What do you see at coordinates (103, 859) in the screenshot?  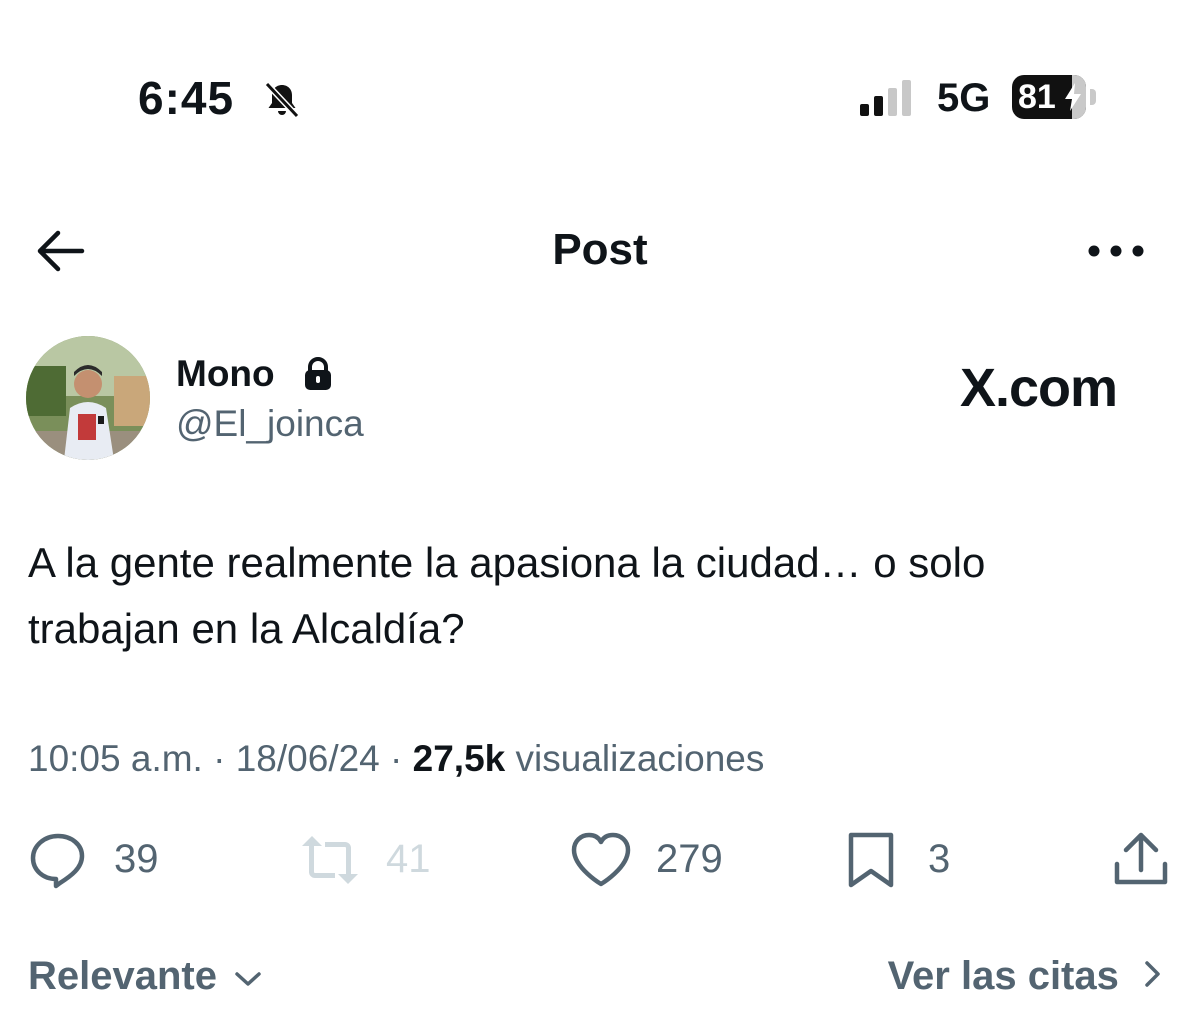 I see `reply-button: 39` at bounding box center [103, 859].